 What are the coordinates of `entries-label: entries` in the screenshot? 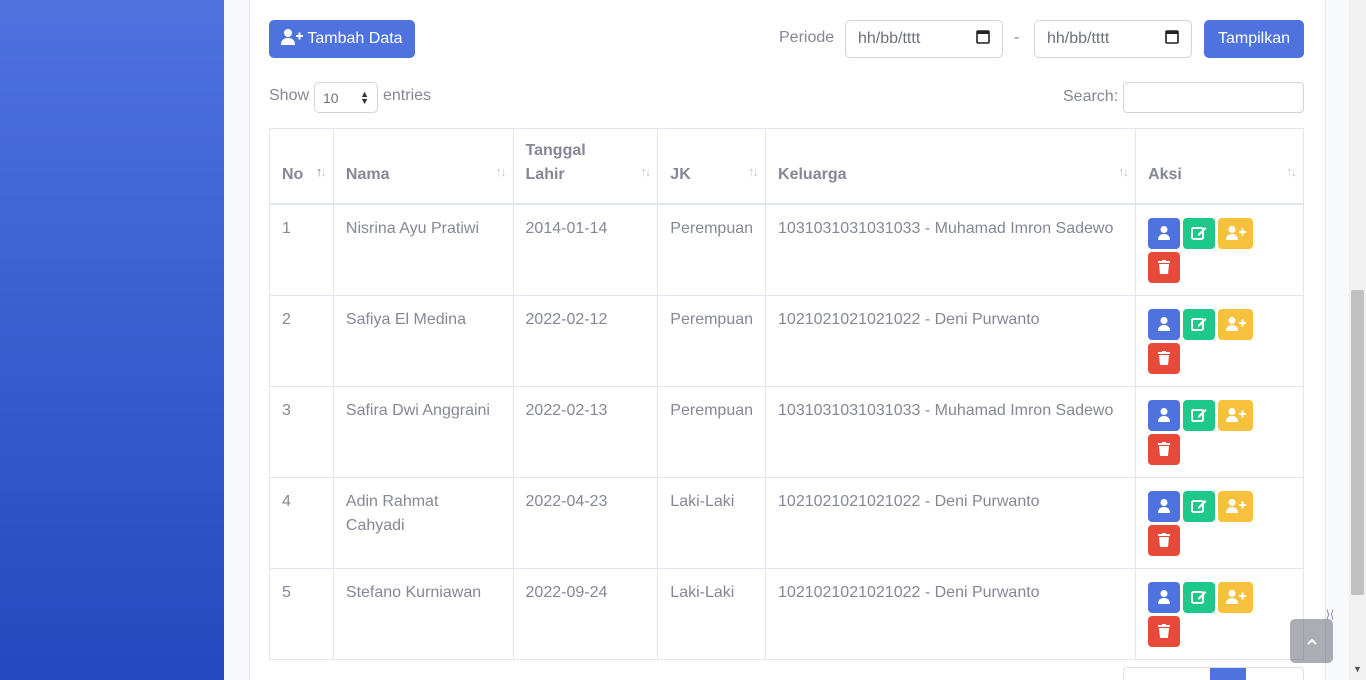 It's located at (407, 95).